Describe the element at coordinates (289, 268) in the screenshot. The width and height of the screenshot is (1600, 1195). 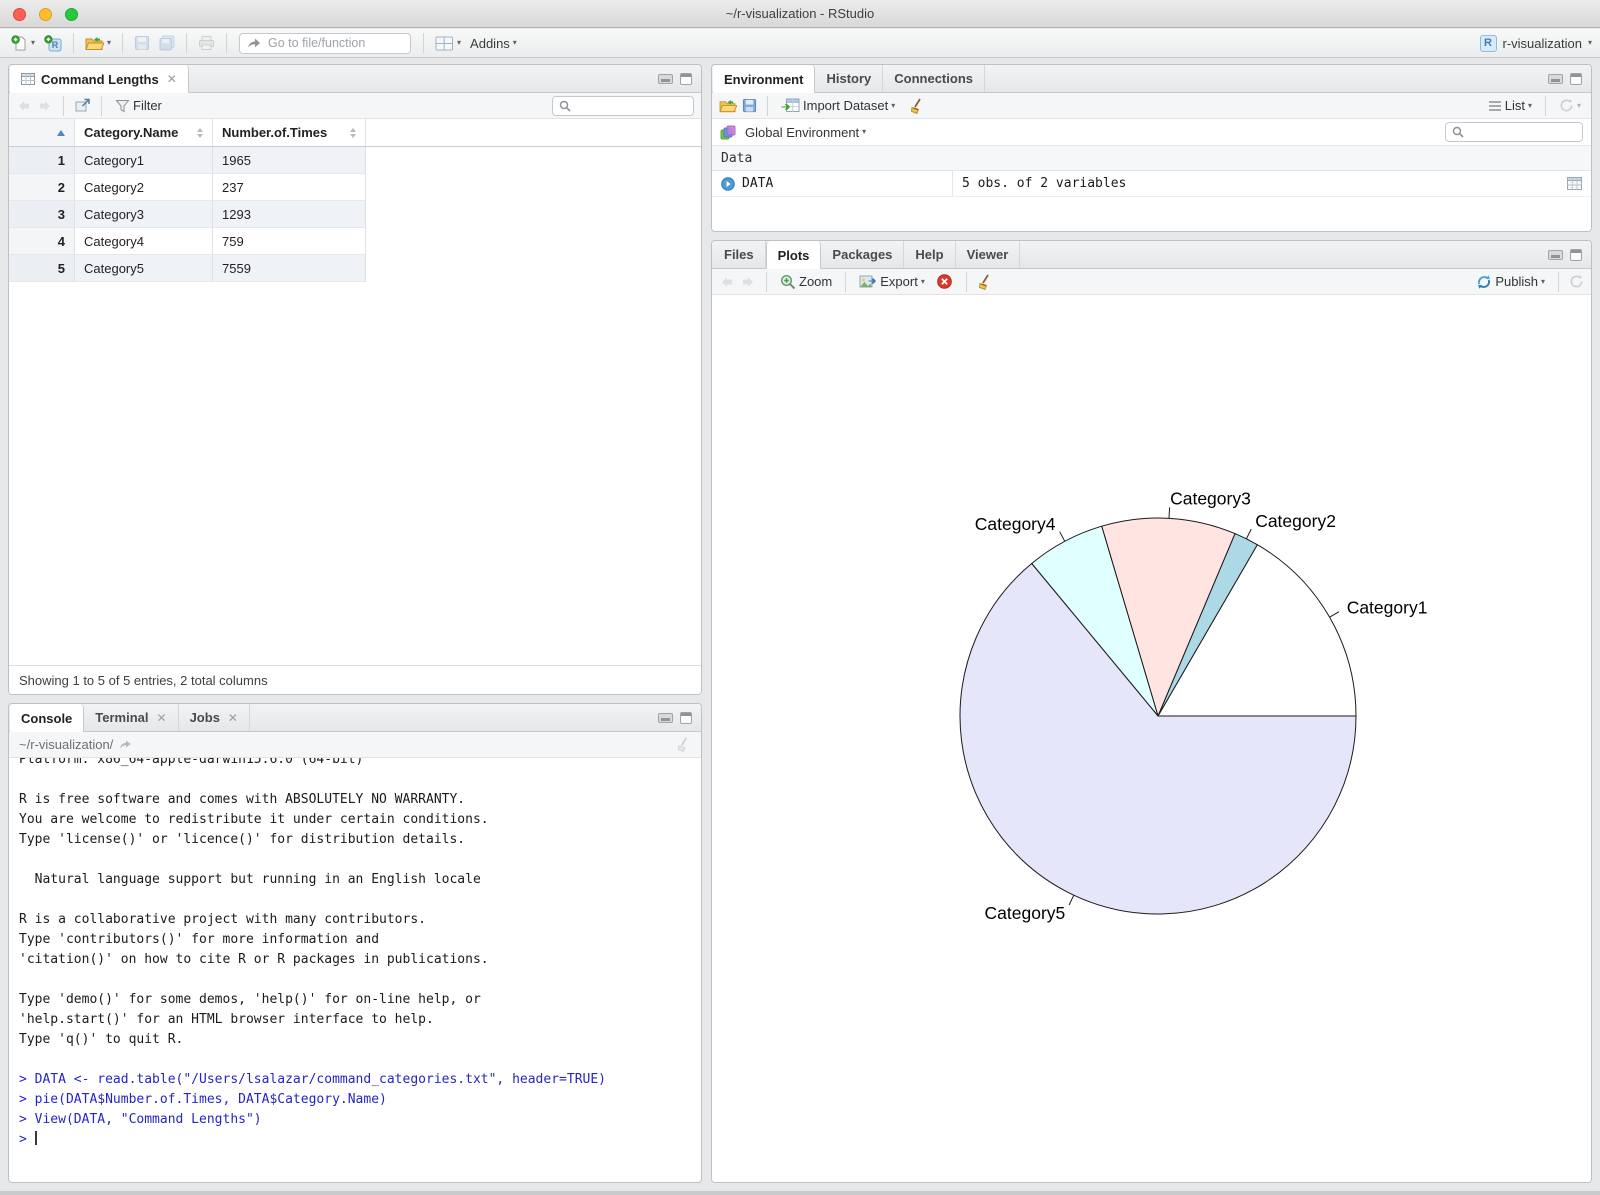
I see `table-cell: 7559` at that location.